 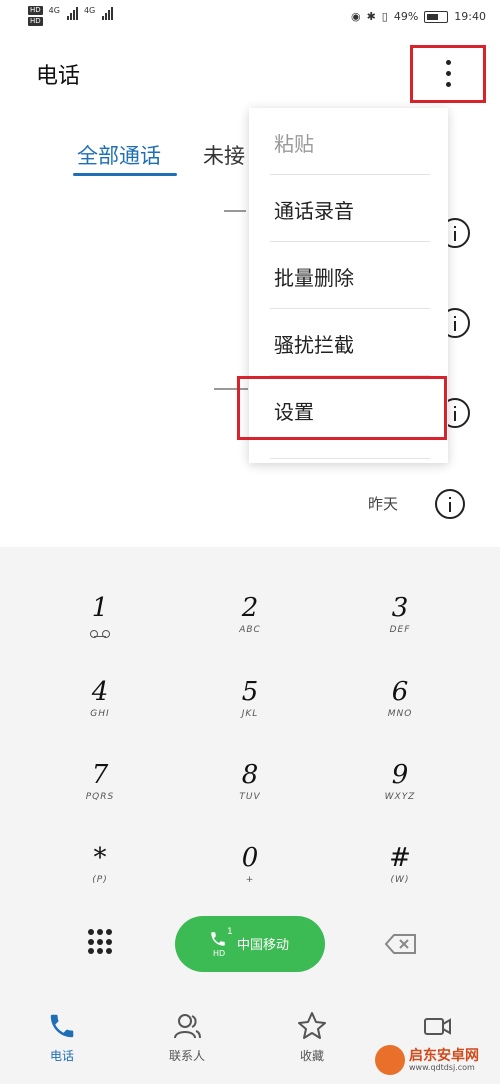 I want to click on menu-item-harassment-block: 骚扰拦截, so click(x=348, y=342).